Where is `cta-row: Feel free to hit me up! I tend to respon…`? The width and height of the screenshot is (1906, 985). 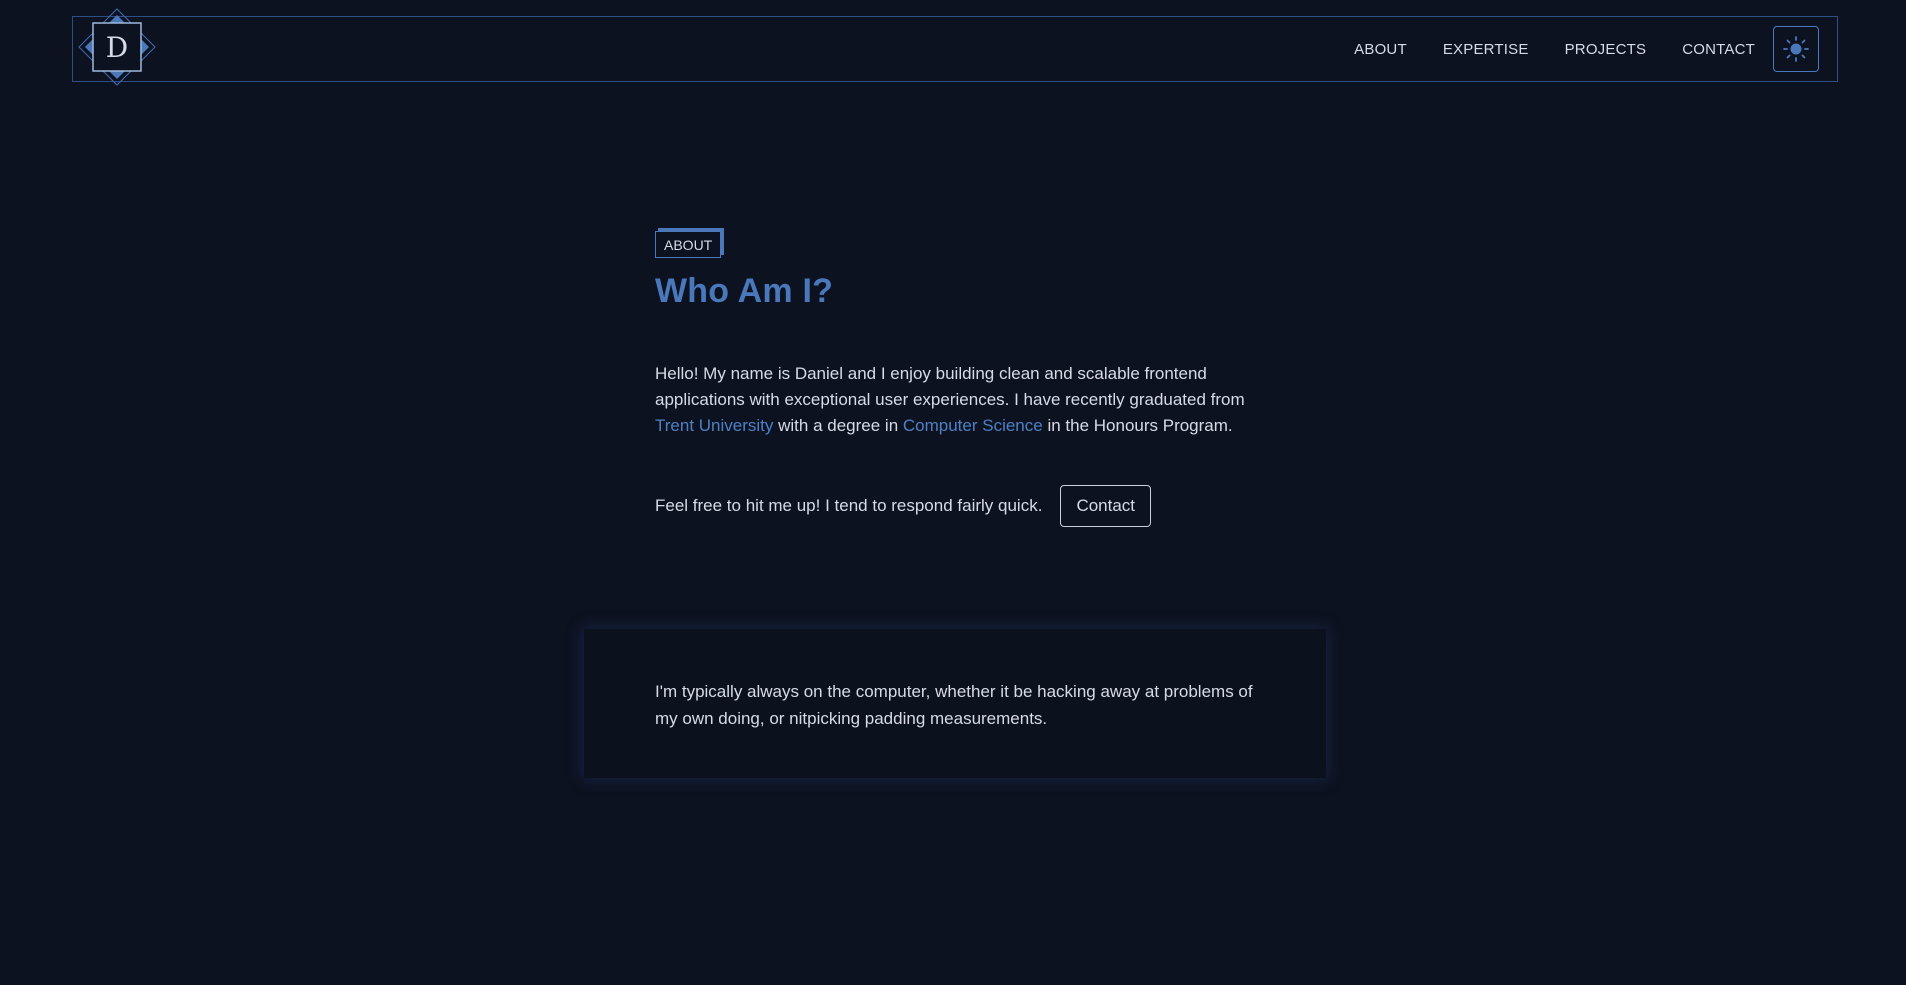
cta-row: Feel free to hit me up! I tend to respon… is located at coordinates (975, 506).